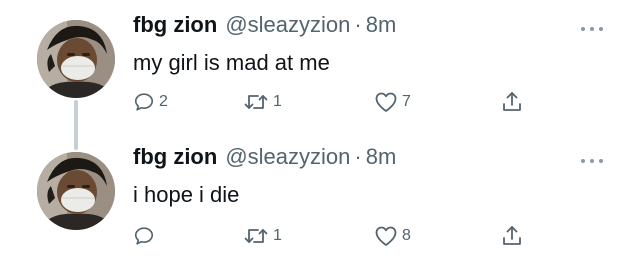 The image size is (639, 262). What do you see at coordinates (186, 194) in the screenshot?
I see `tweet-text: i hope i die` at bounding box center [186, 194].